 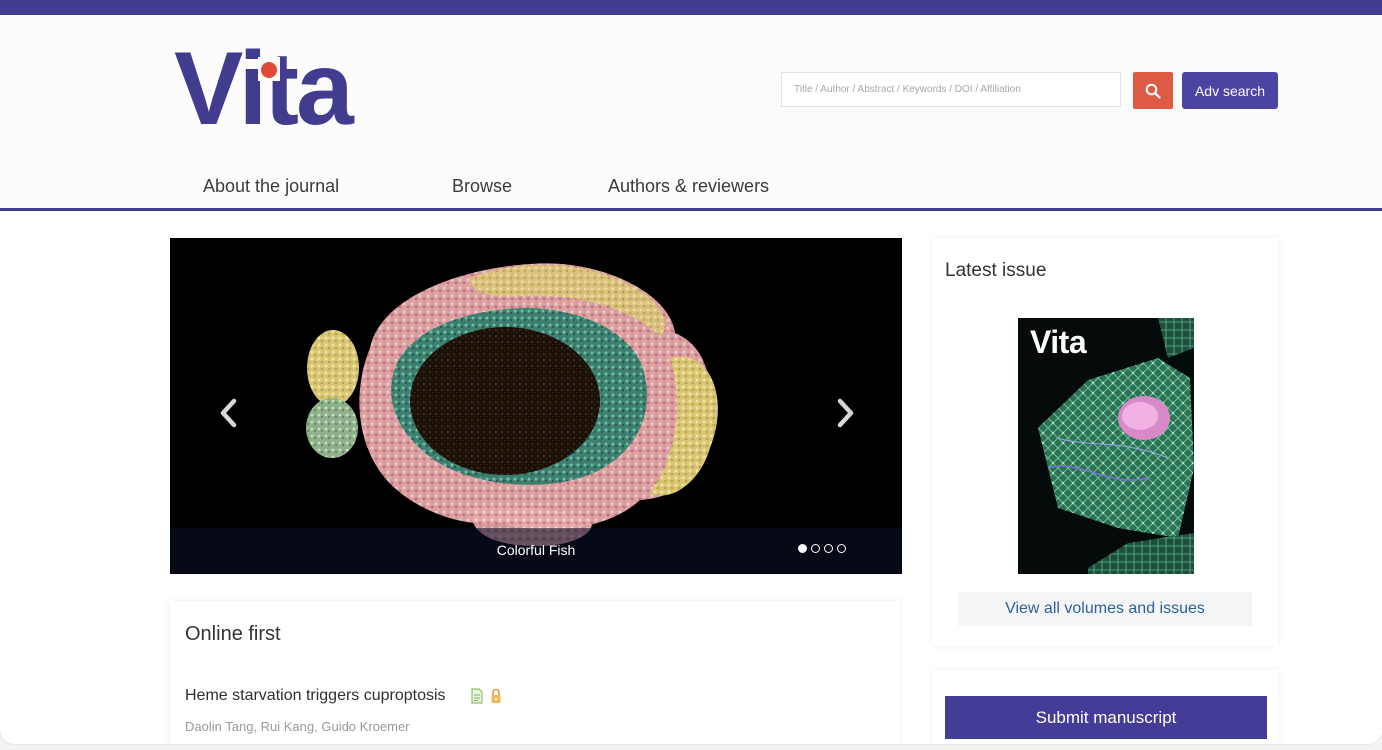 What do you see at coordinates (512, 405) in the screenshot?
I see `carousel-slide-image` at bounding box center [512, 405].